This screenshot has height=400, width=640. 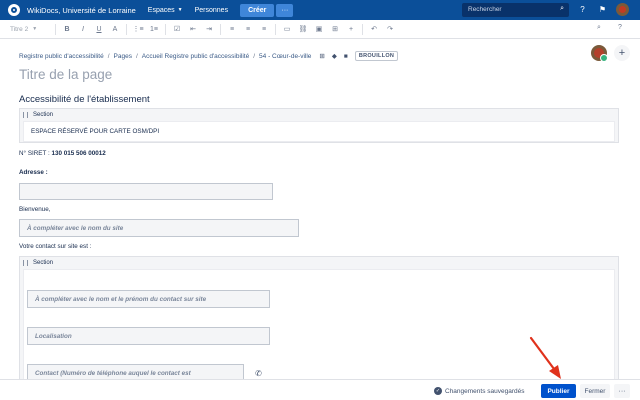 I want to click on check-circle-icon: ✓, so click(x=438, y=391).